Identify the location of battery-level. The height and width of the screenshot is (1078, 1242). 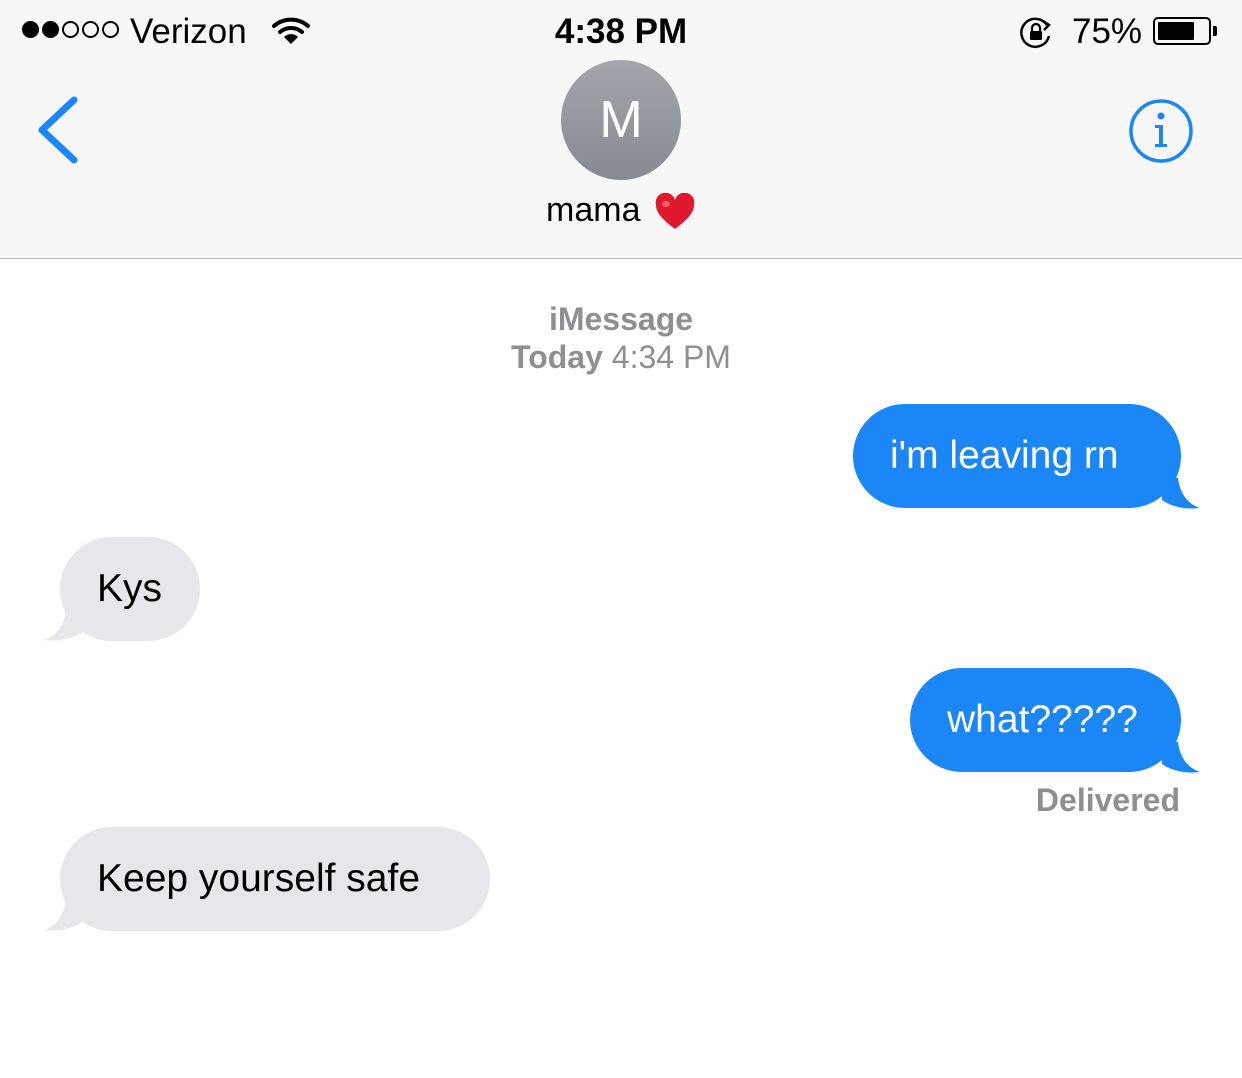
(1176, 31).